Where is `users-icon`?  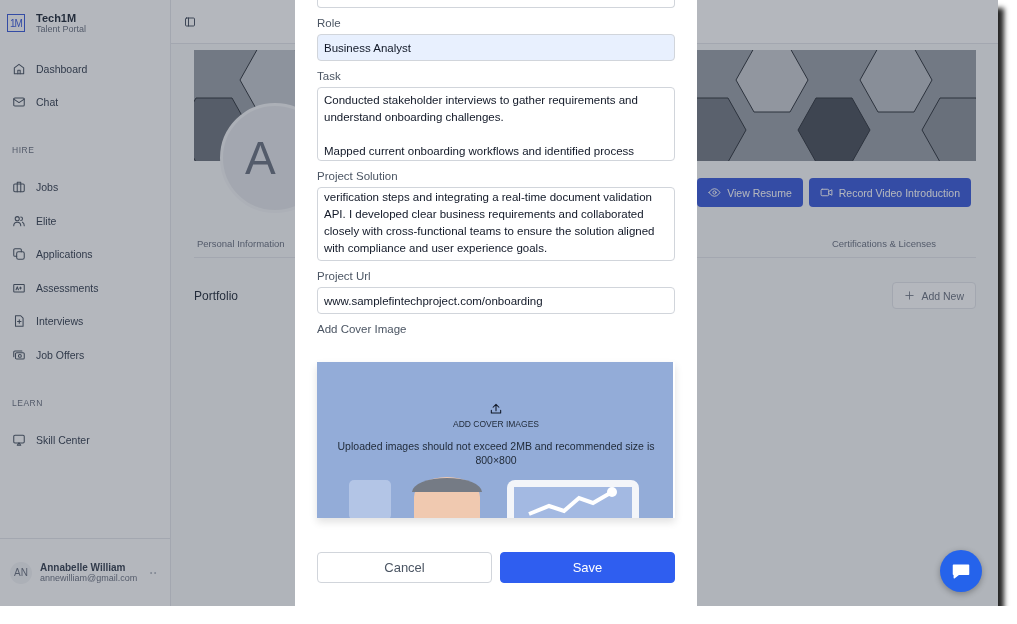
users-icon is located at coordinates (19, 220).